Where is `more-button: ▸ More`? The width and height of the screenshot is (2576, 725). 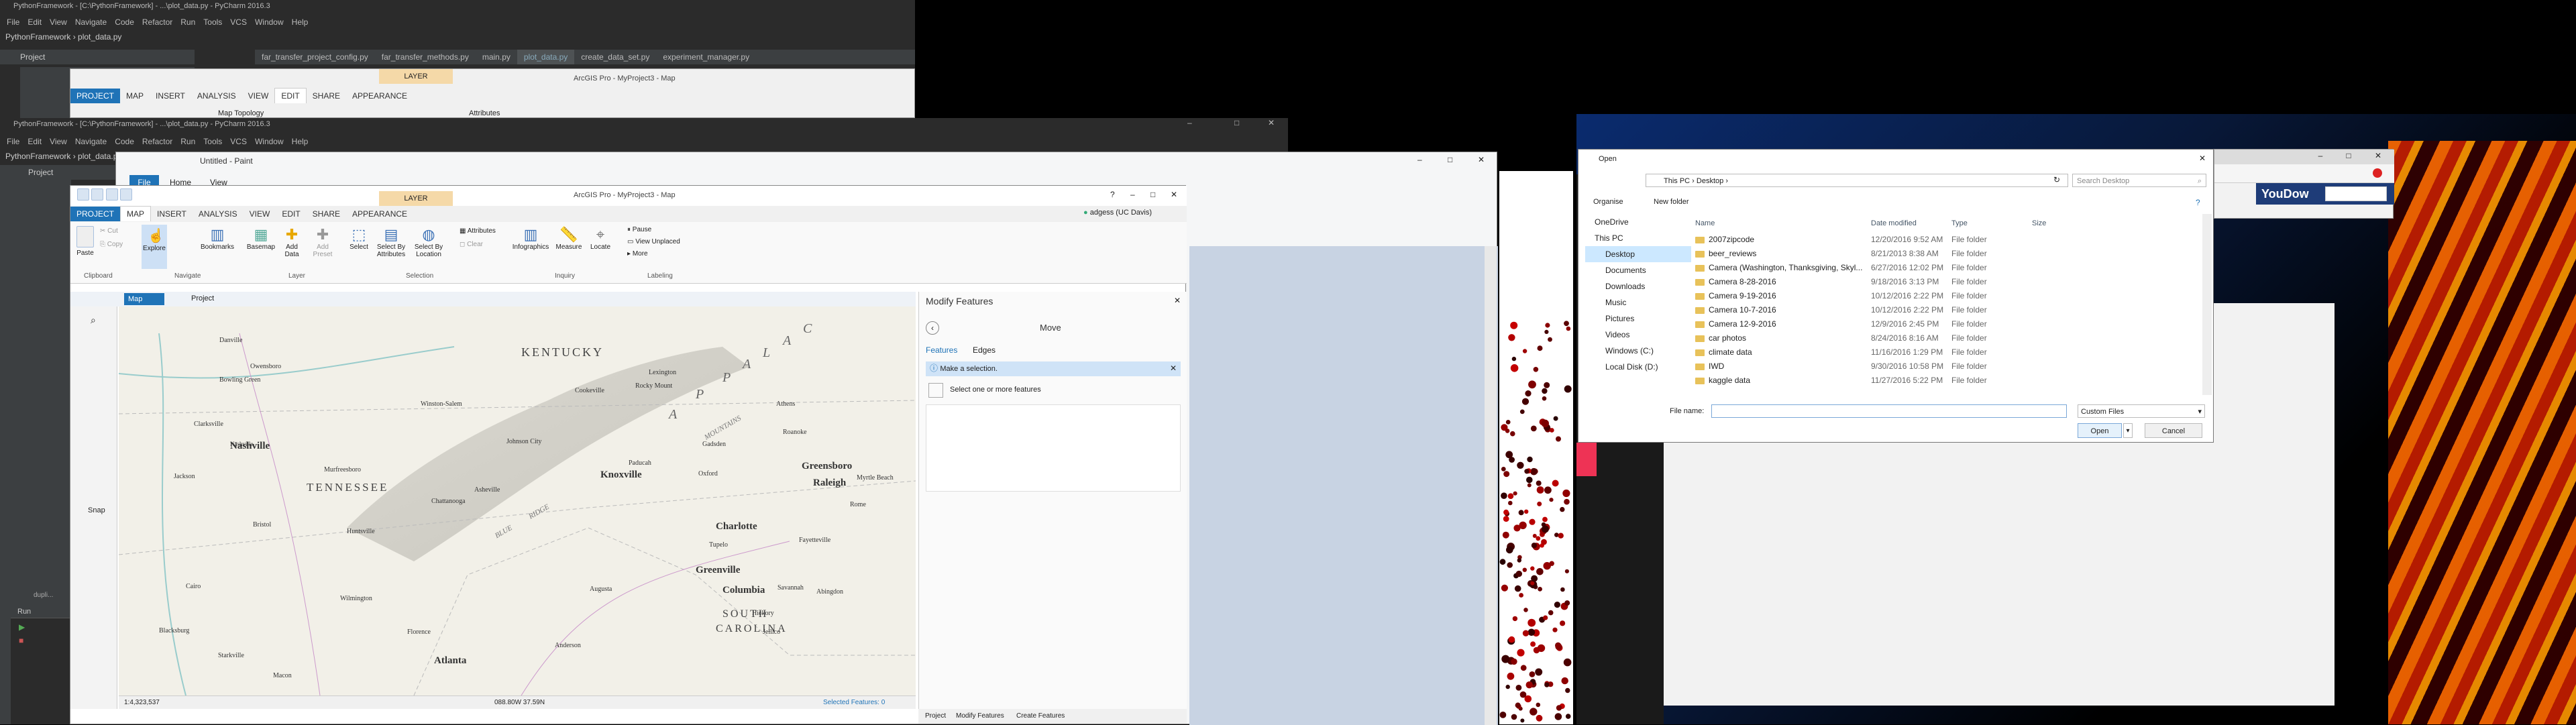
more-button: ▸ More is located at coordinates (637, 254).